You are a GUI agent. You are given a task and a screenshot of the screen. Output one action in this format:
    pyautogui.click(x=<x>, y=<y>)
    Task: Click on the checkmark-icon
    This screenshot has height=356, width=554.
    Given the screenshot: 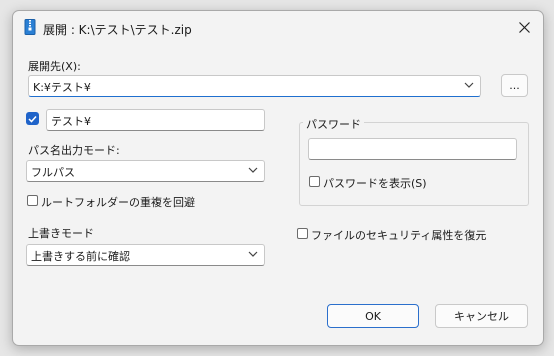 What is the action you would take?
    pyautogui.click(x=32, y=119)
    